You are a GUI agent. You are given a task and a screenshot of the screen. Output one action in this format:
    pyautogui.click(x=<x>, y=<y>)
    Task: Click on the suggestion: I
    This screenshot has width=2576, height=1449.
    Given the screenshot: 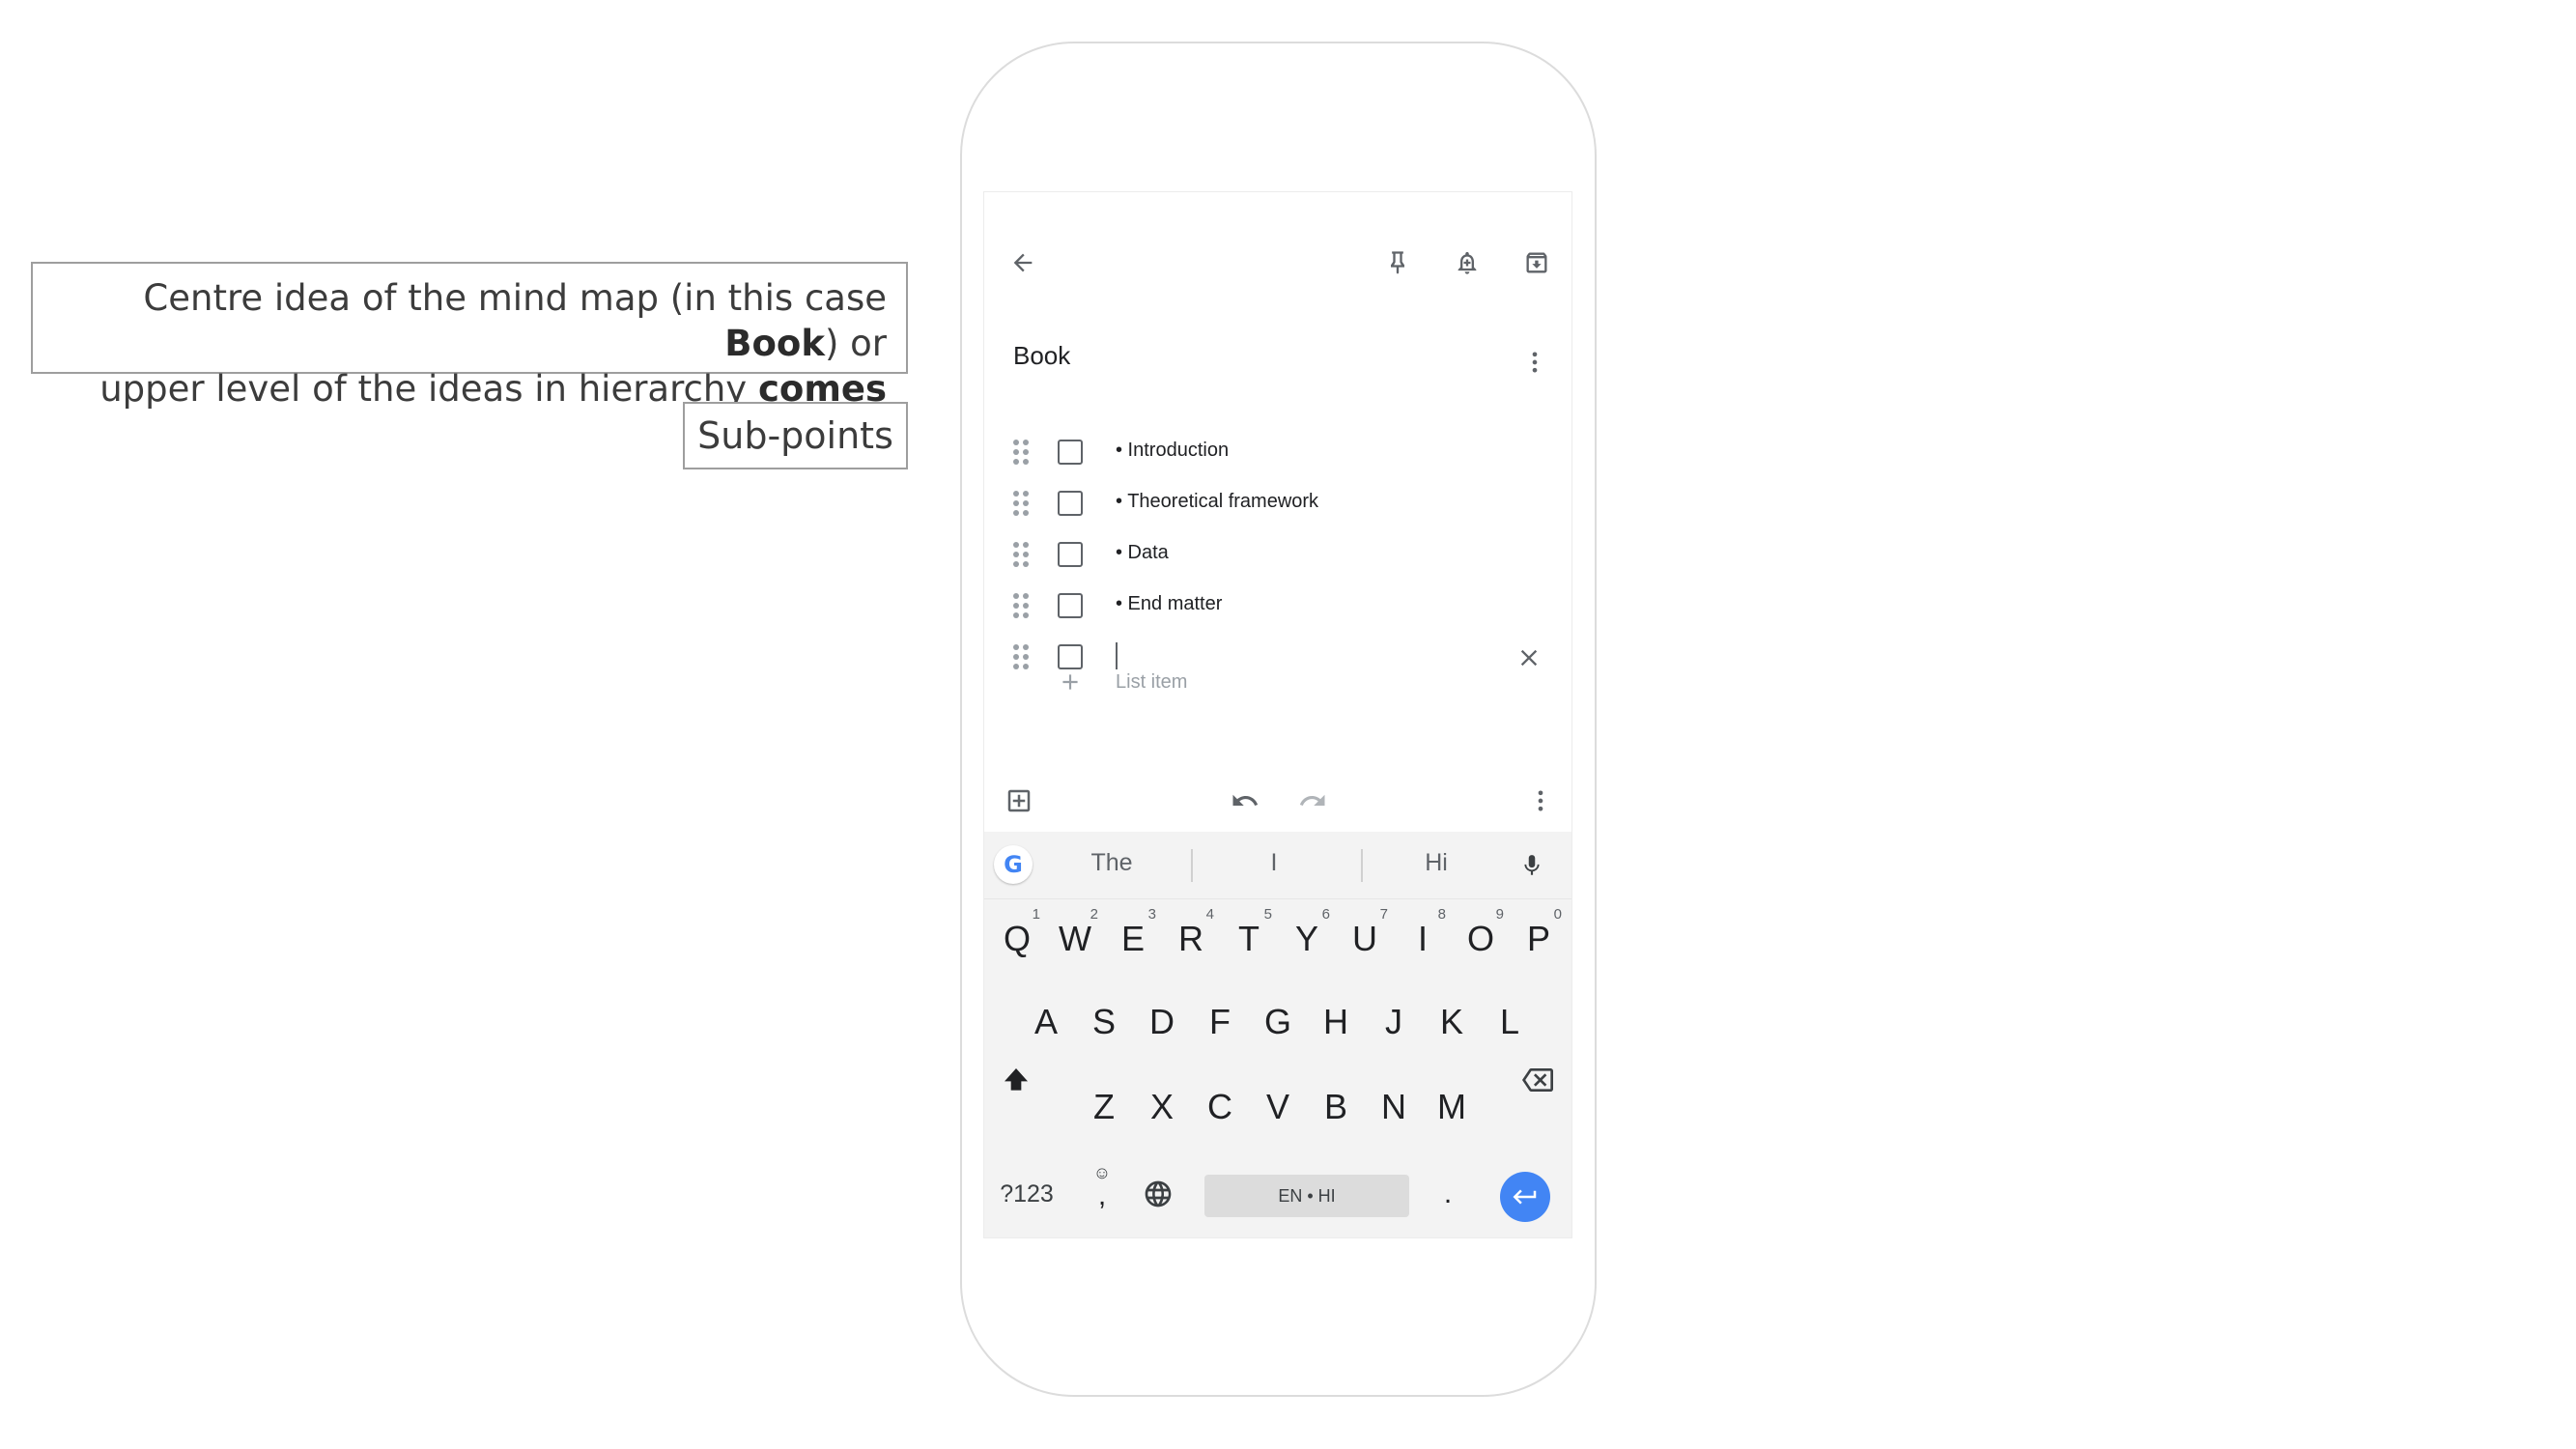 What is the action you would take?
    pyautogui.click(x=1274, y=863)
    